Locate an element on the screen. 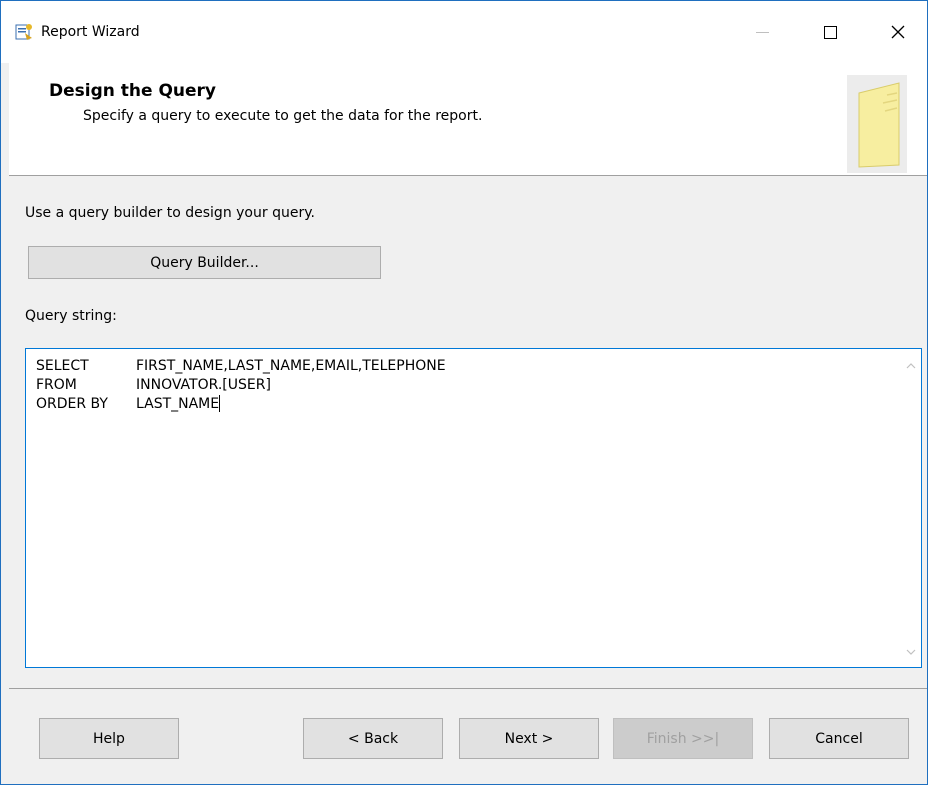 The height and width of the screenshot is (785, 928). text-caret is located at coordinates (220, 403).